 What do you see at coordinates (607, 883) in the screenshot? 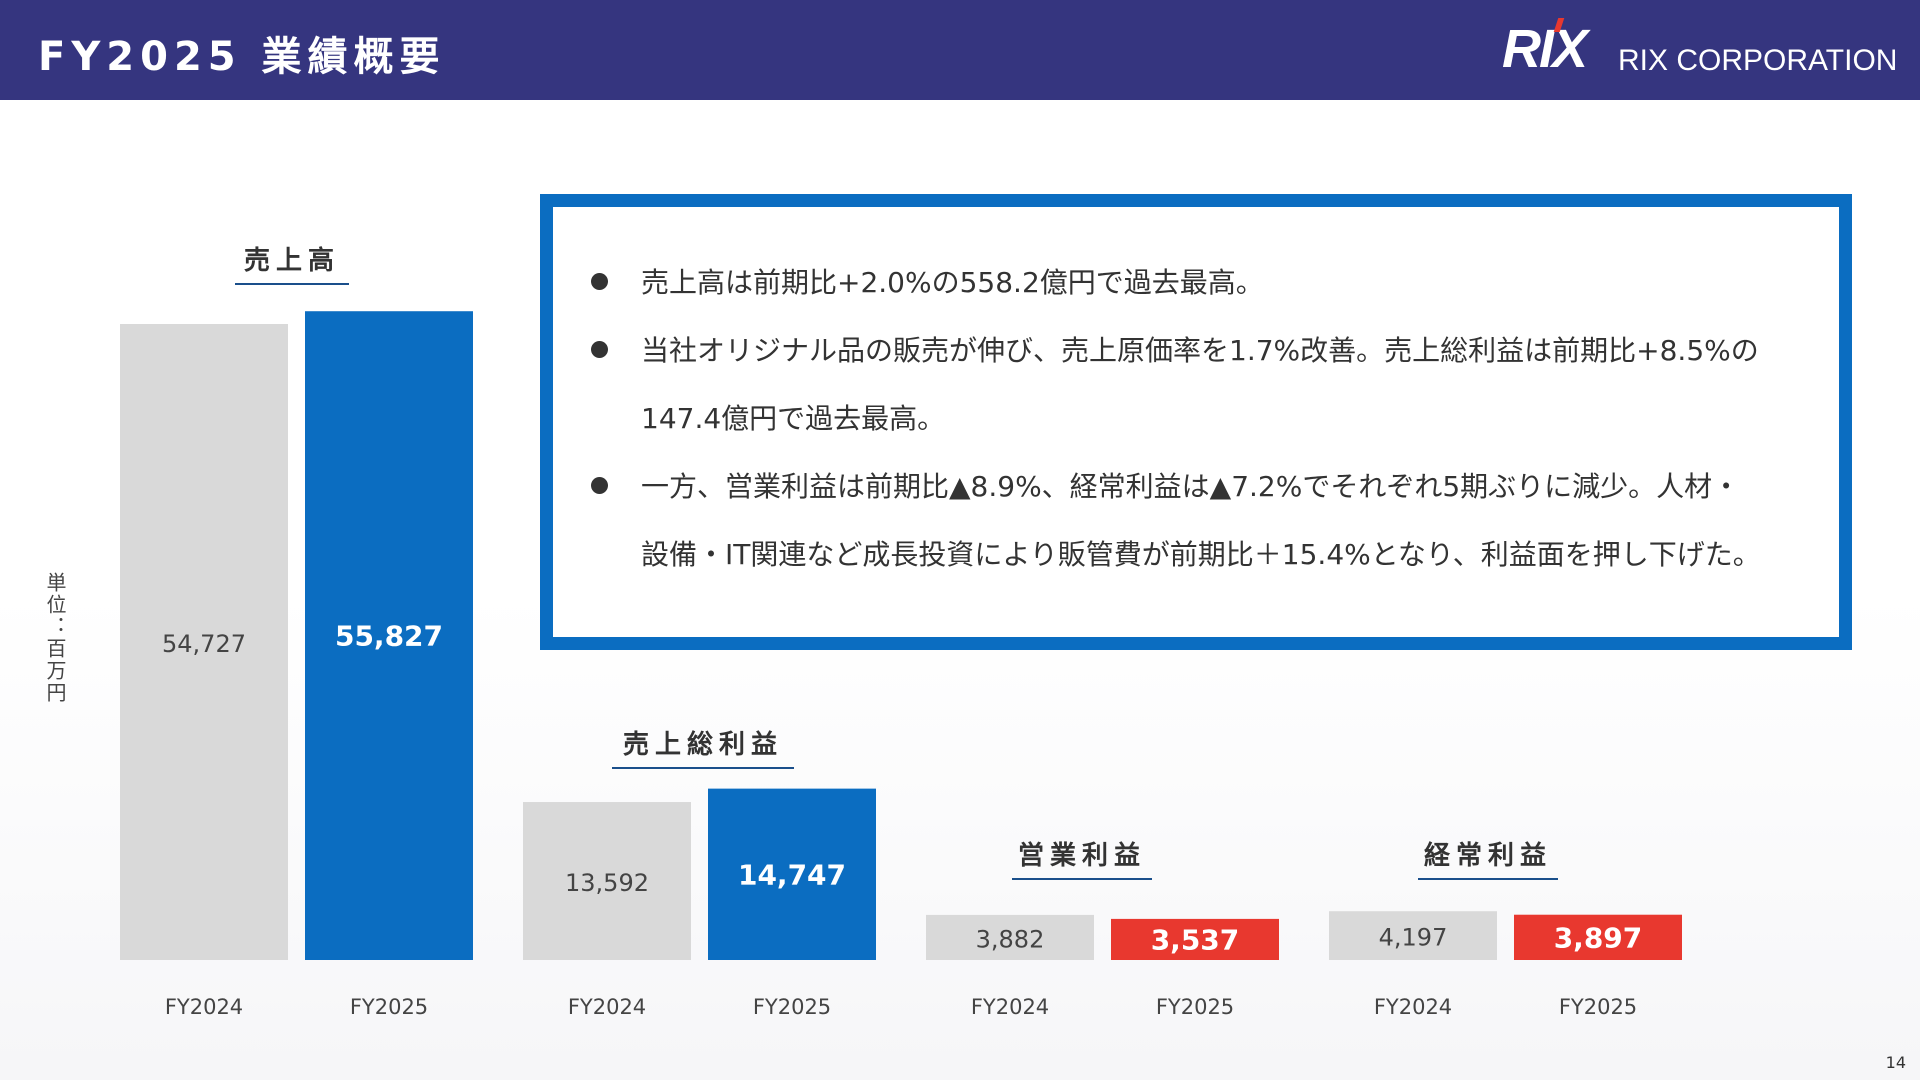
I see `data-label-gross-profit-fy2024: 13,592` at bounding box center [607, 883].